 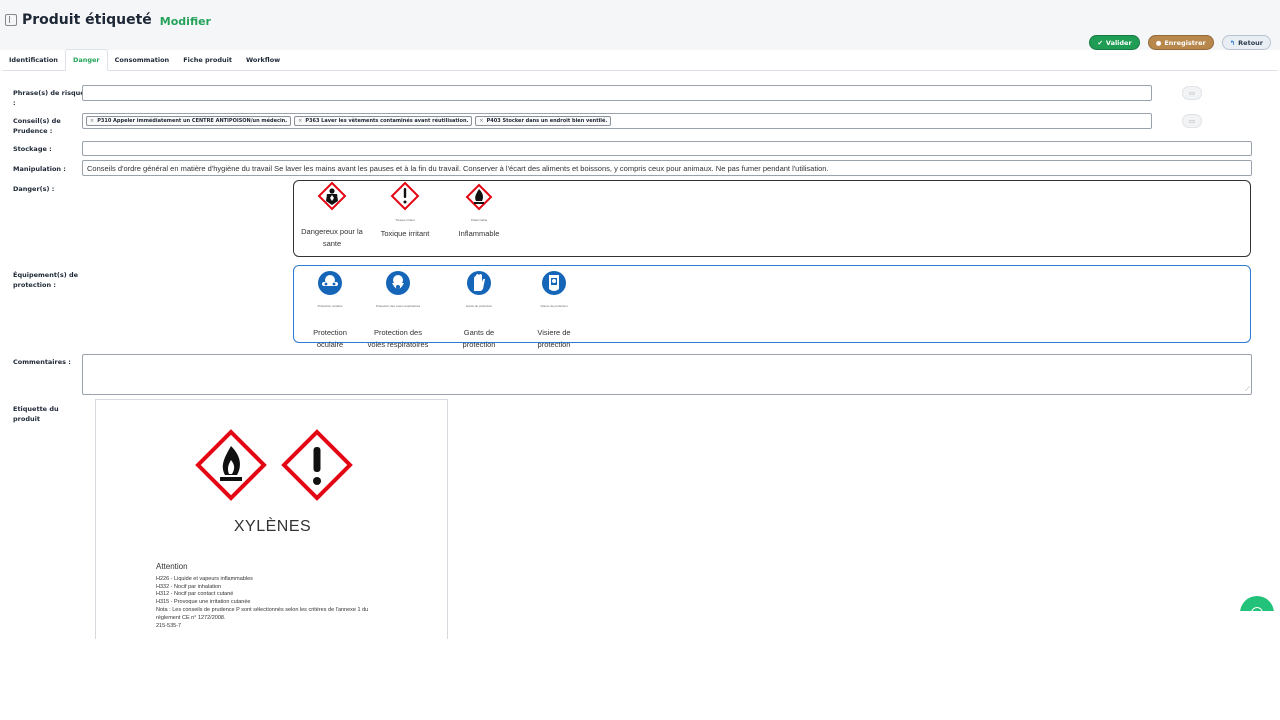 I want to click on equipment-name: Visiere de, so click(x=554, y=332).